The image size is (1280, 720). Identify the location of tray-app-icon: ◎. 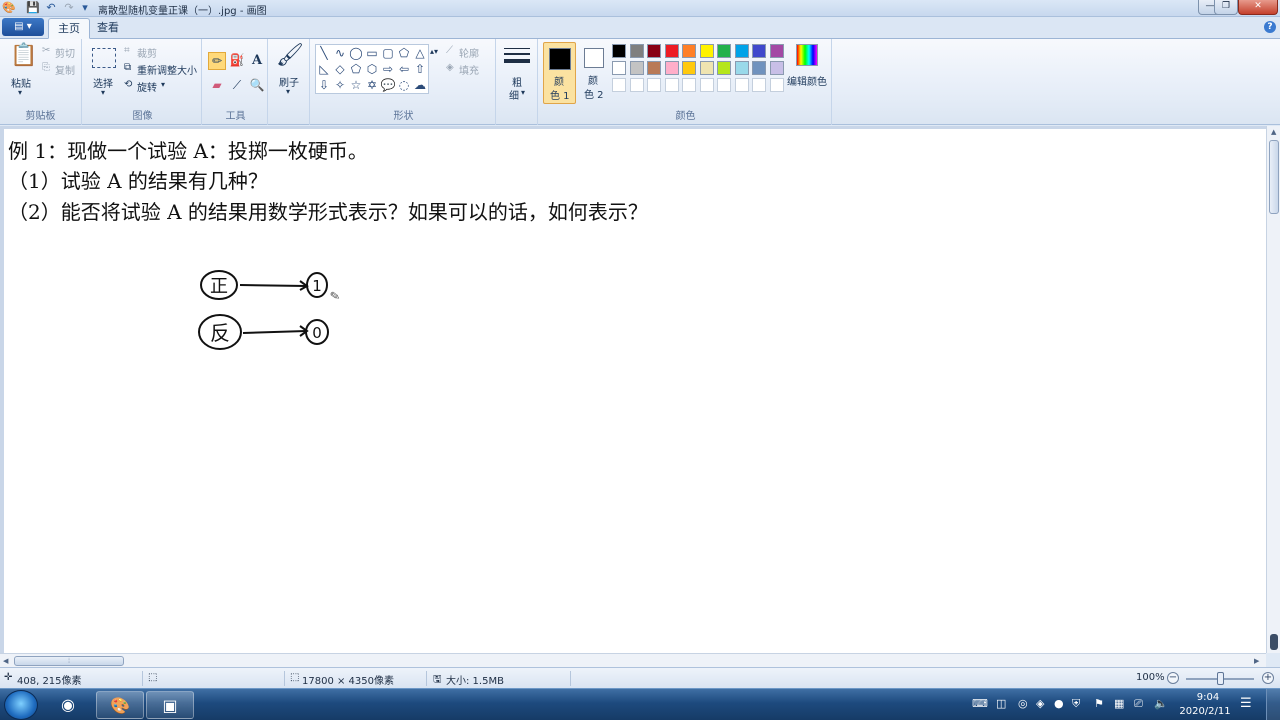
(1023, 703).